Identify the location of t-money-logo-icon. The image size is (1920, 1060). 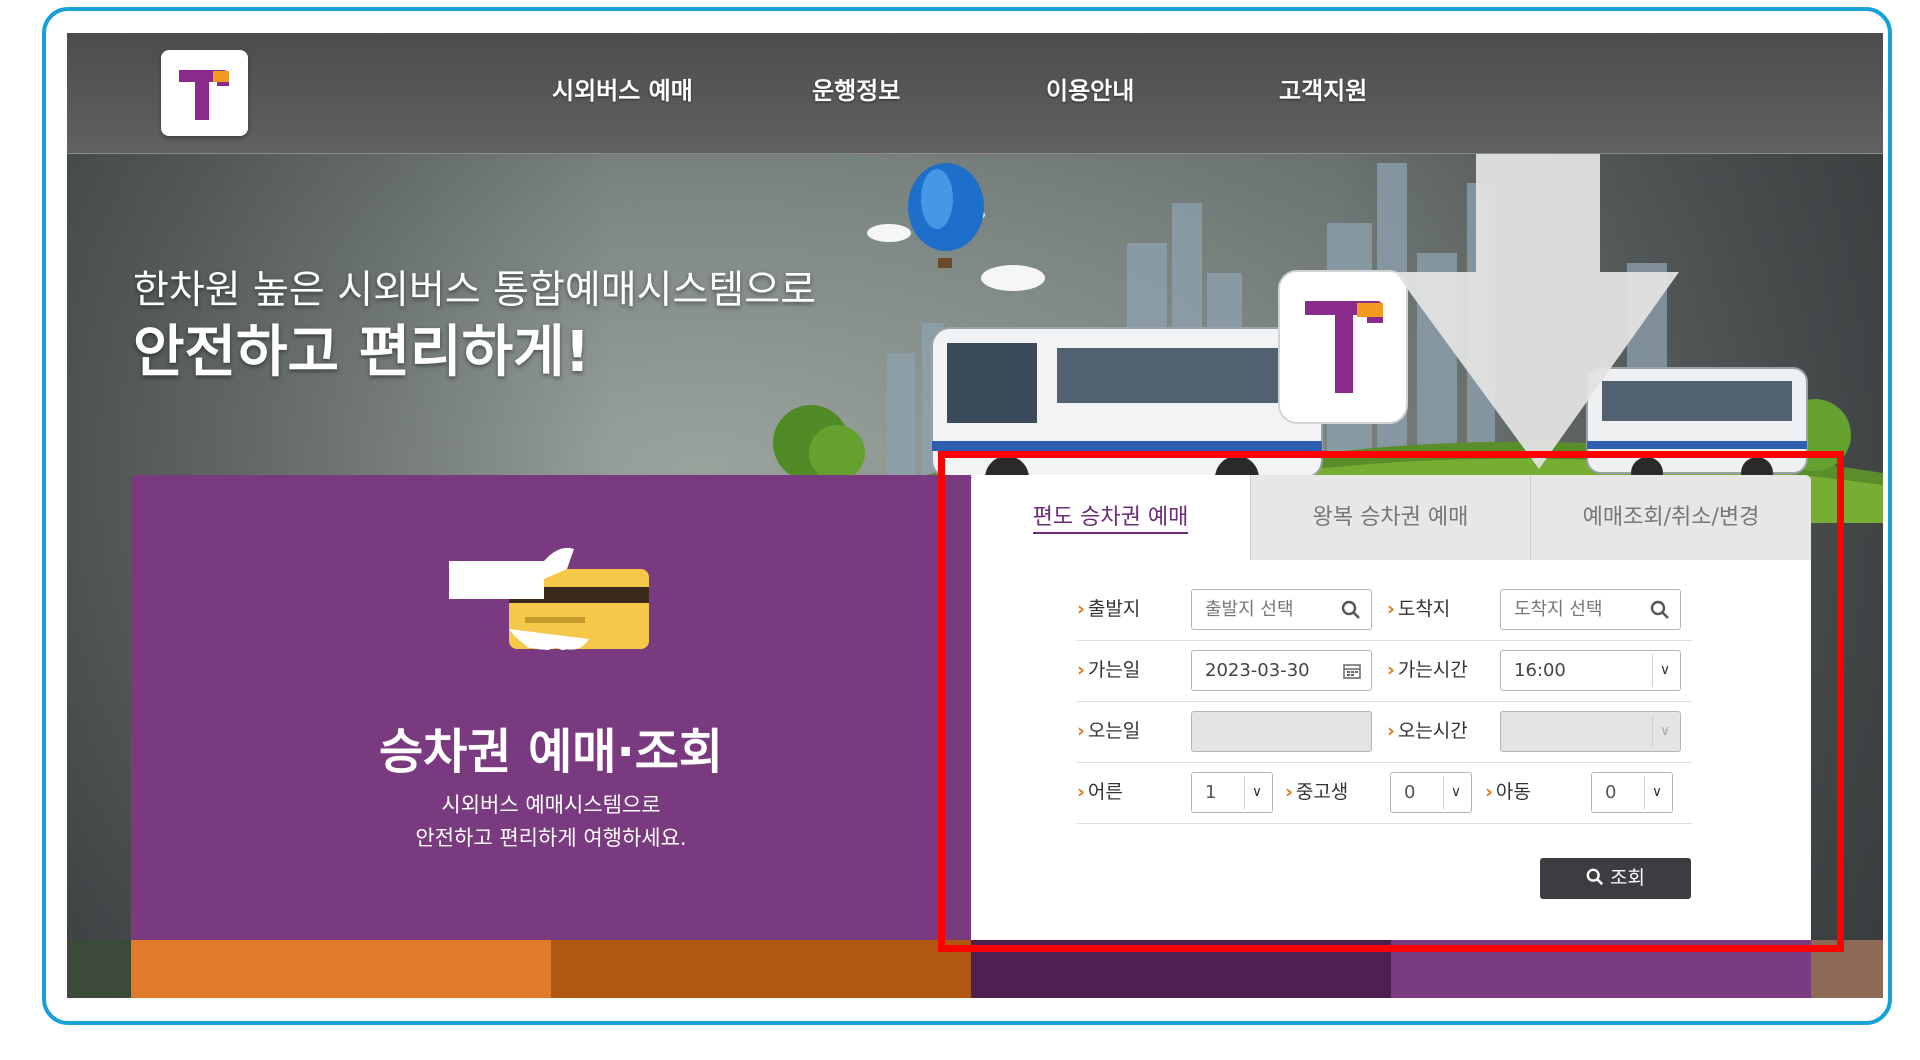
(204, 93).